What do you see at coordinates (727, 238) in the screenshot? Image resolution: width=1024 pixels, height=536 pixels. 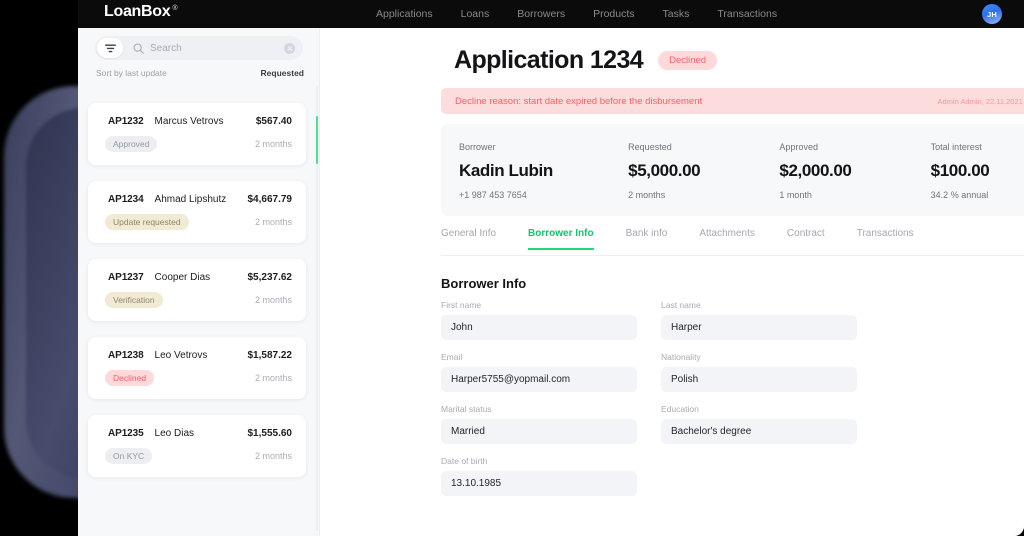 I see `tab-attachments: Attachments` at bounding box center [727, 238].